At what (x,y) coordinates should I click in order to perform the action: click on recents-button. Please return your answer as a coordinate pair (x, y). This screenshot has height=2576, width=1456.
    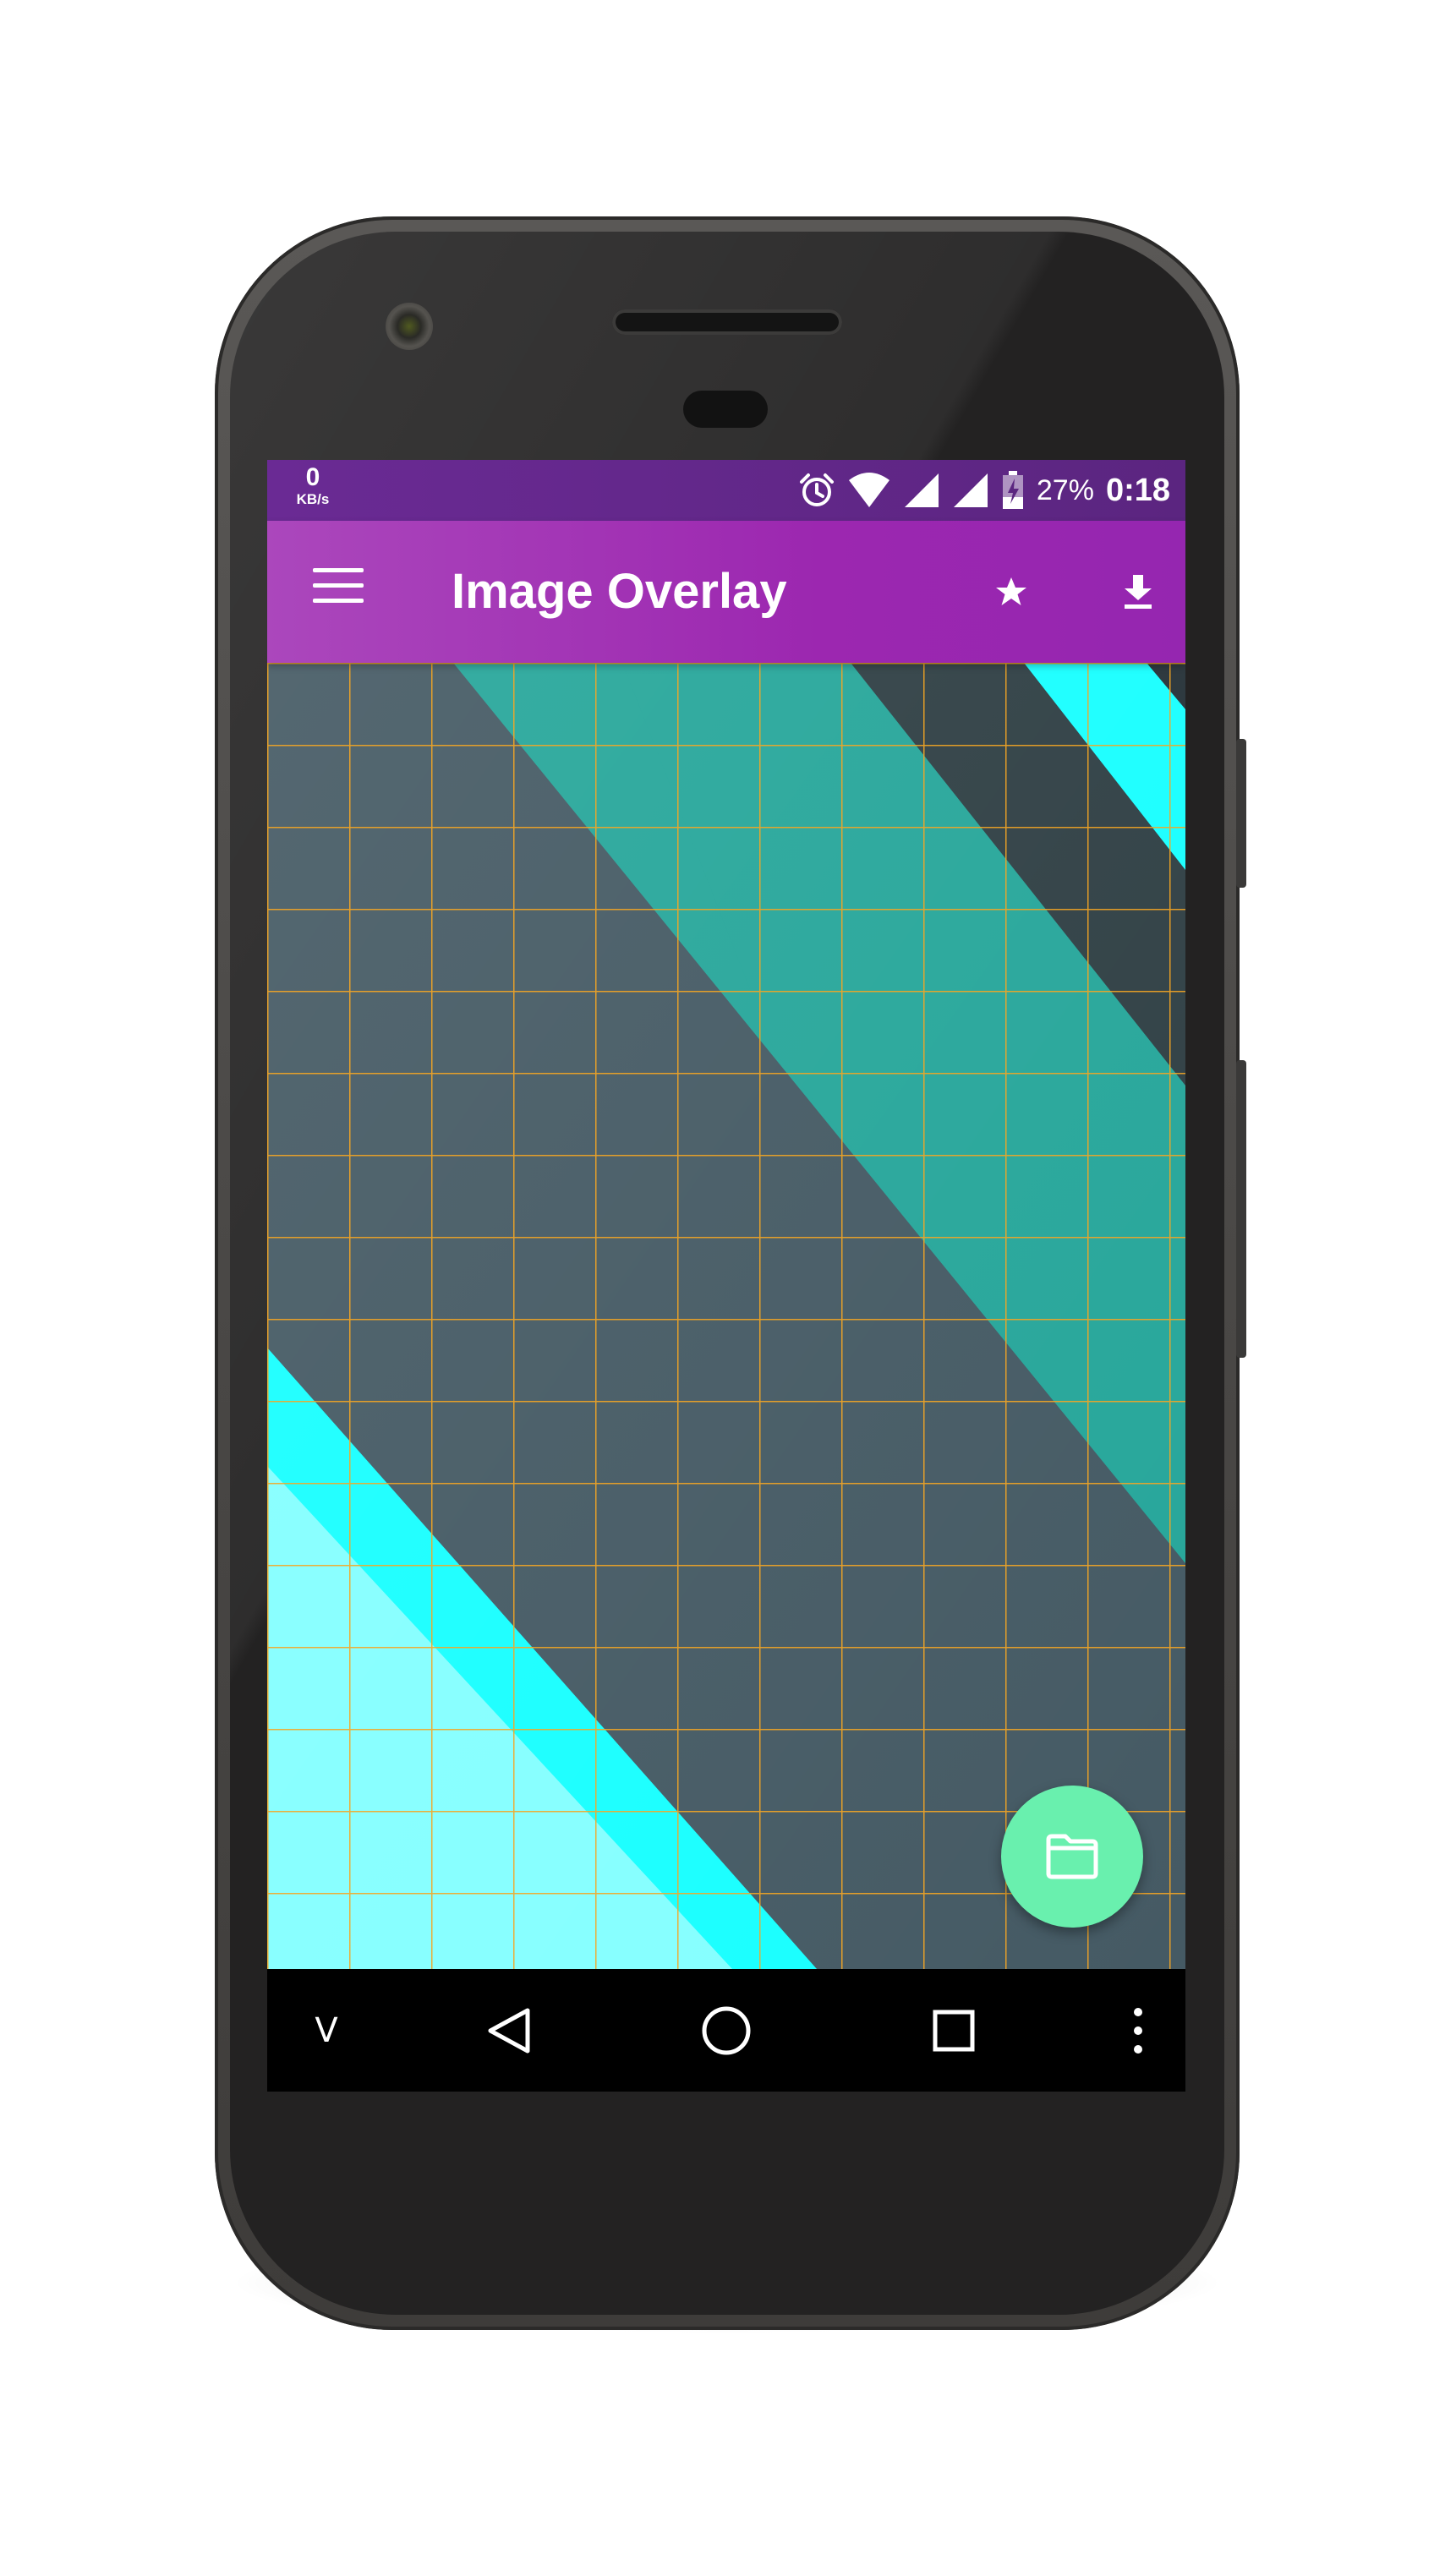
    Looking at the image, I should click on (954, 2031).